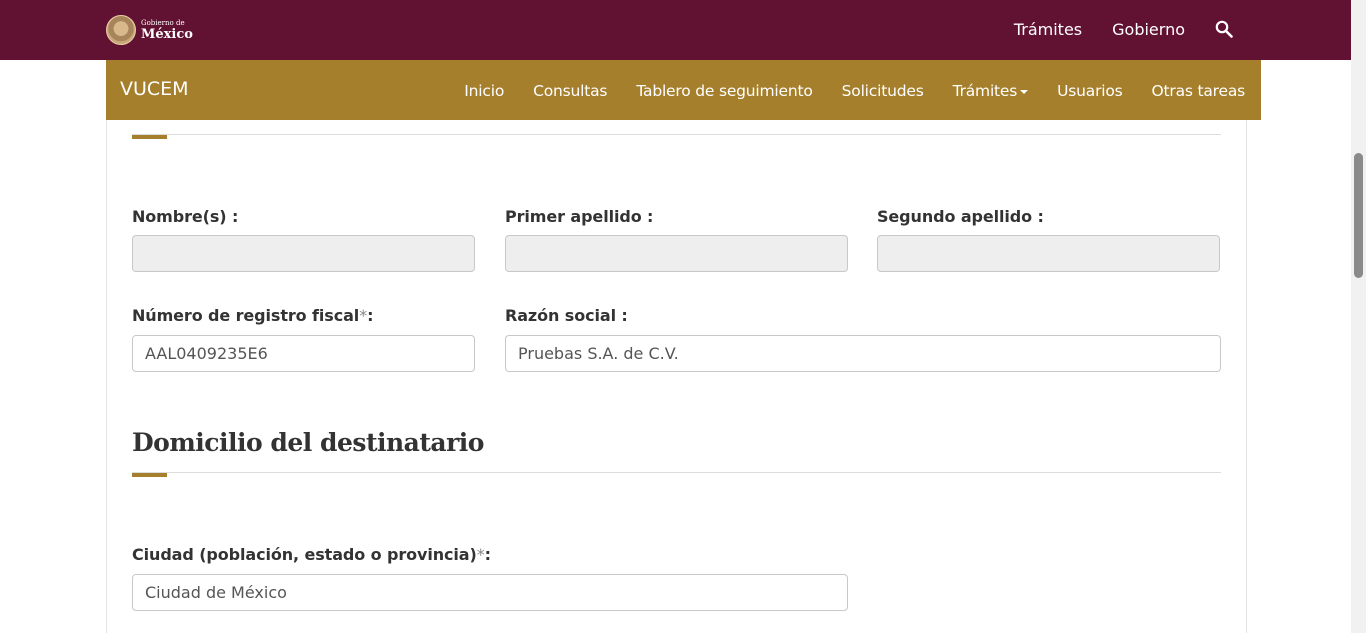 The width and height of the screenshot is (1366, 633). What do you see at coordinates (484, 91) in the screenshot?
I see `menu-item-inicio: Inicio` at bounding box center [484, 91].